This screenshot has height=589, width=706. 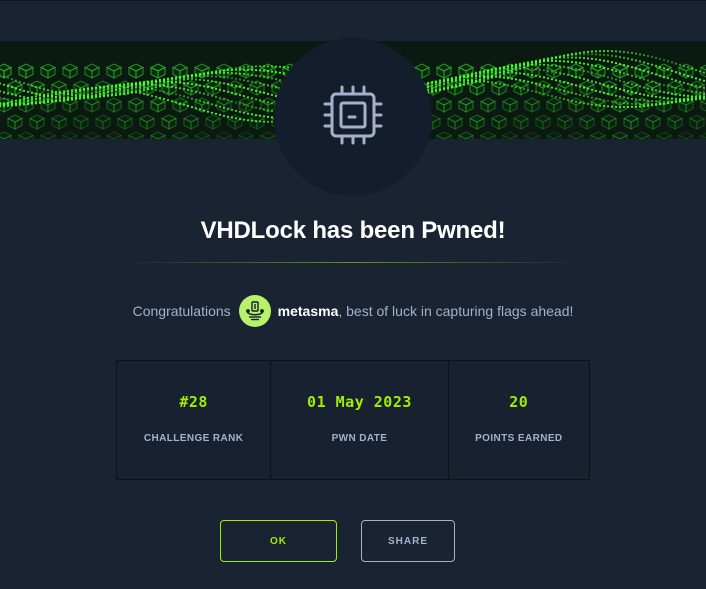 What do you see at coordinates (408, 541) in the screenshot?
I see `share-button: SHARE` at bounding box center [408, 541].